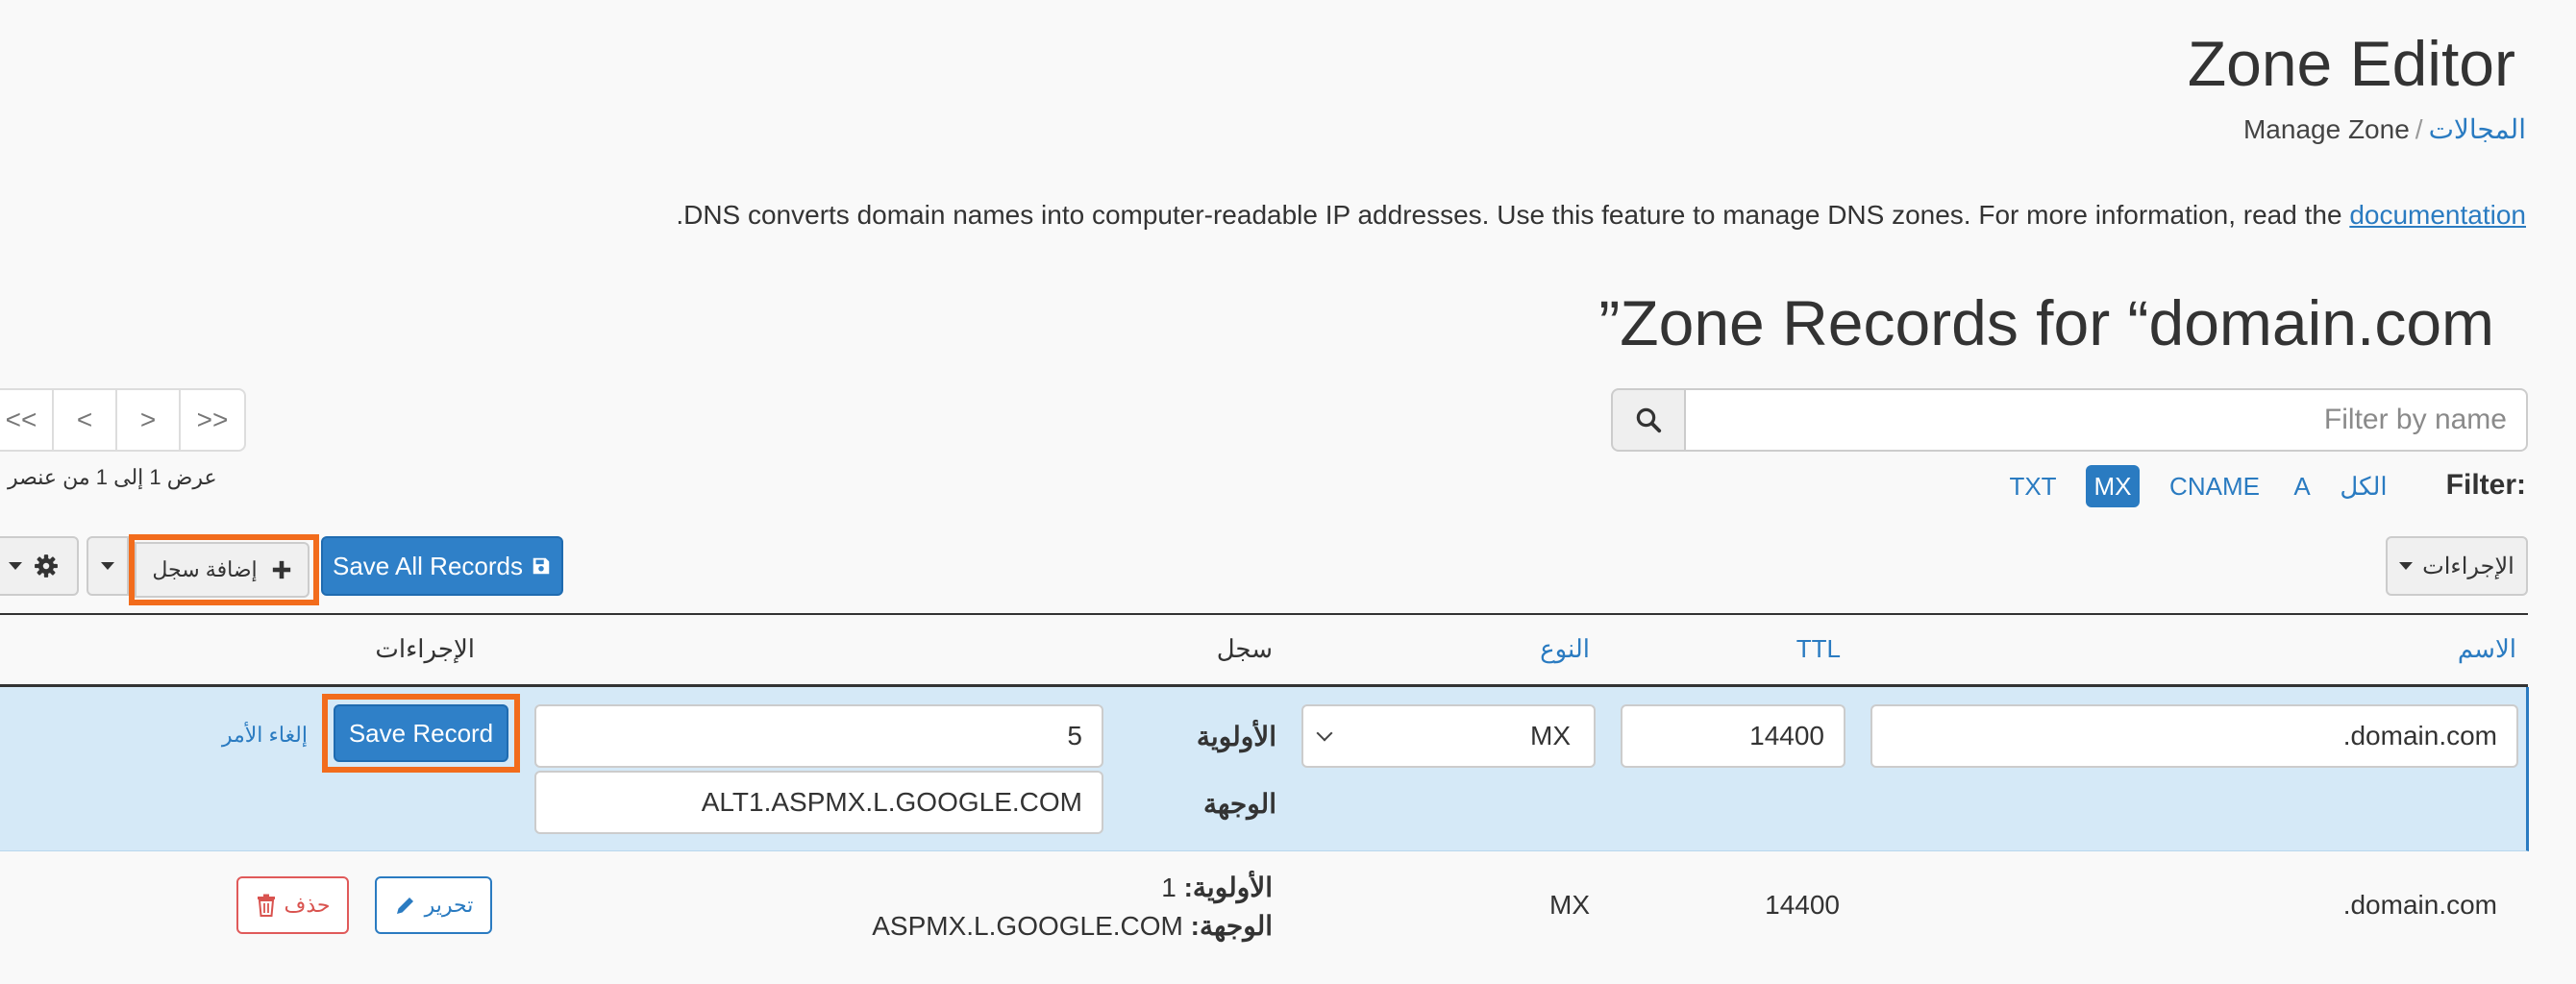 The image size is (2576, 984). I want to click on floppy-disk-icon, so click(542, 566).